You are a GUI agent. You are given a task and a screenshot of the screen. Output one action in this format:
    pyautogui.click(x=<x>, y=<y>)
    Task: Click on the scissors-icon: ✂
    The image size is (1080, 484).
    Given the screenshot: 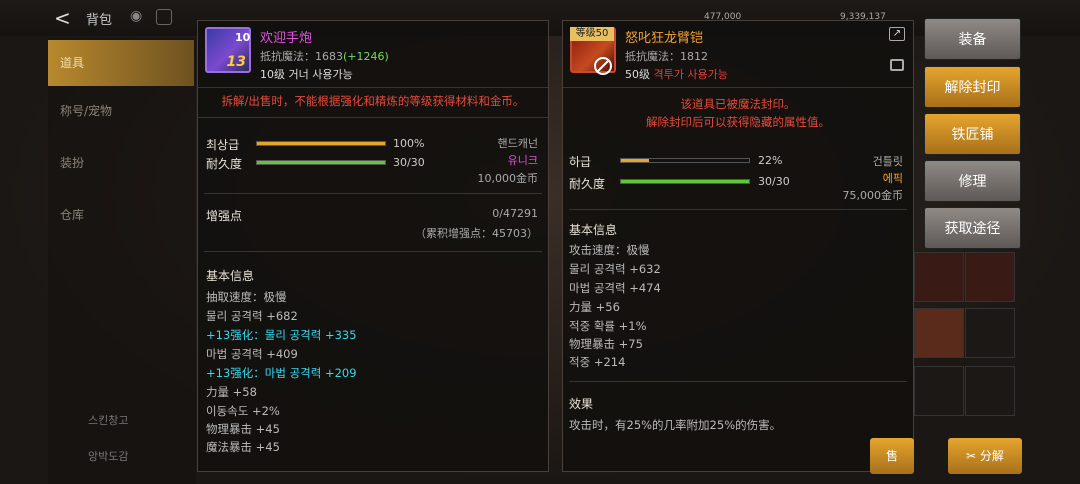 What is the action you would take?
    pyautogui.click(x=973, y=456)
    